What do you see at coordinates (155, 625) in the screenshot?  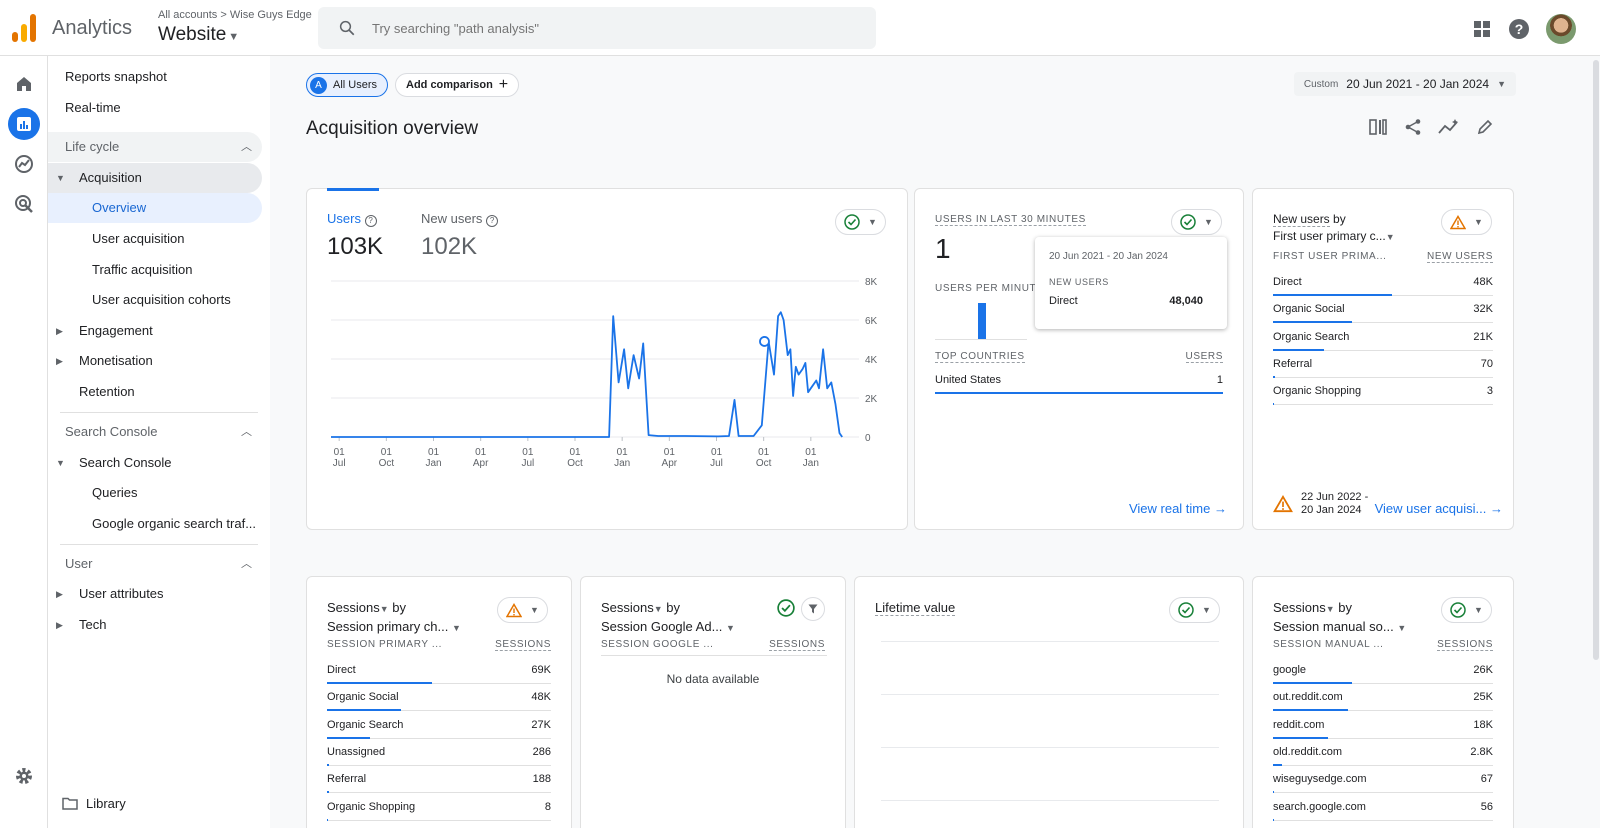 I see `nav-tech: ▶ Tech` at bounding box center [155, 625].